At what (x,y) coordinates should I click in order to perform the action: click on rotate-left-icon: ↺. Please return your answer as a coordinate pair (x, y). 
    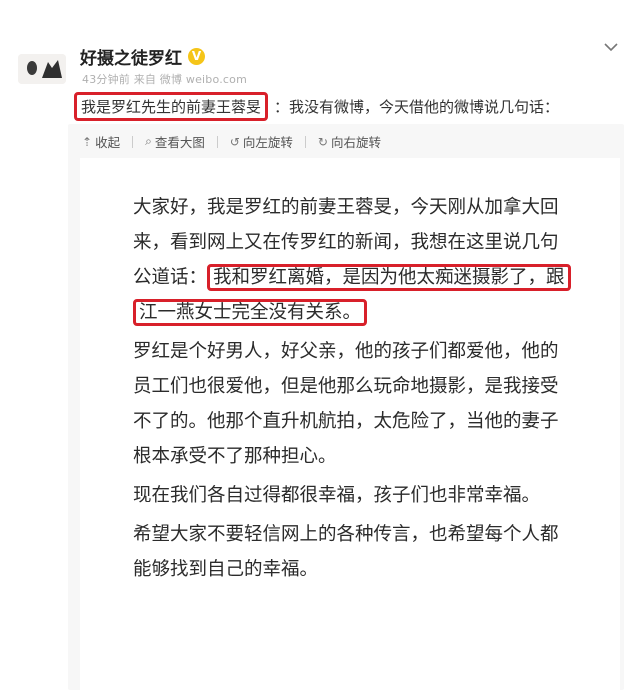
    Looking at the image, I should click on (234, 141).